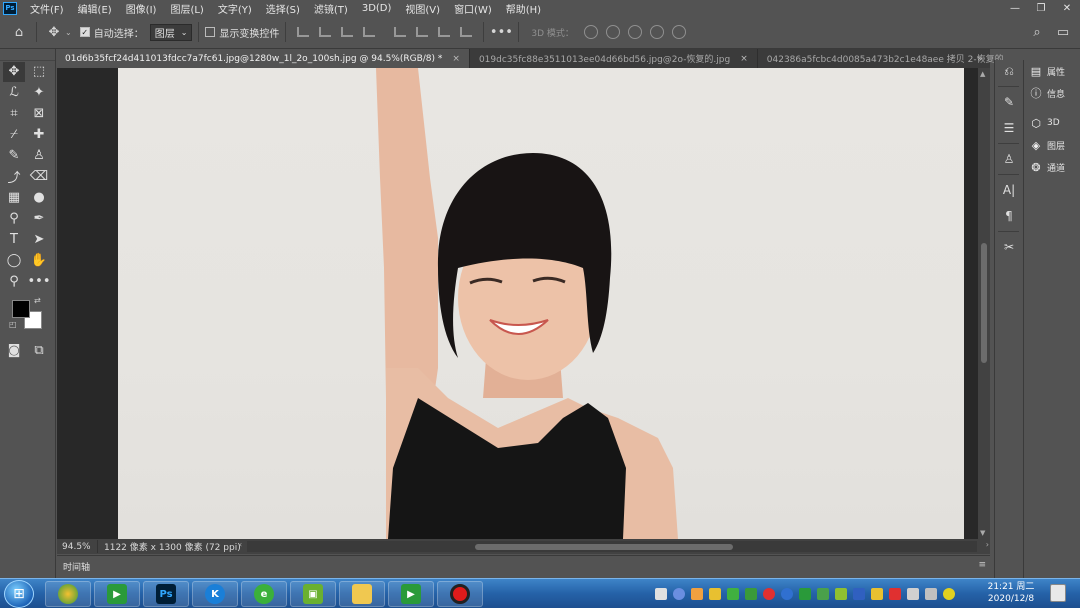 This screenshot has height=608, width=1080. Describe the element at coordinates (1052, 123) in the screenshot. I see `panel-3d: ⬡ 3D` at that location.